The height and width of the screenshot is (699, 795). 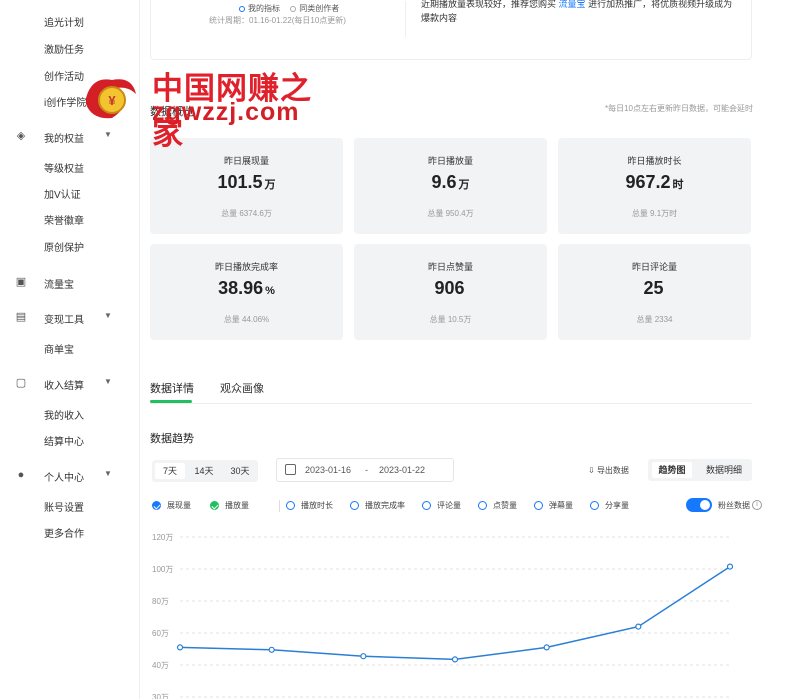 What do you see at coordinates (64, 75) in the screenshot?
I see `sidebar-item-activity: 创作活动` at bounding box center [64, 75].